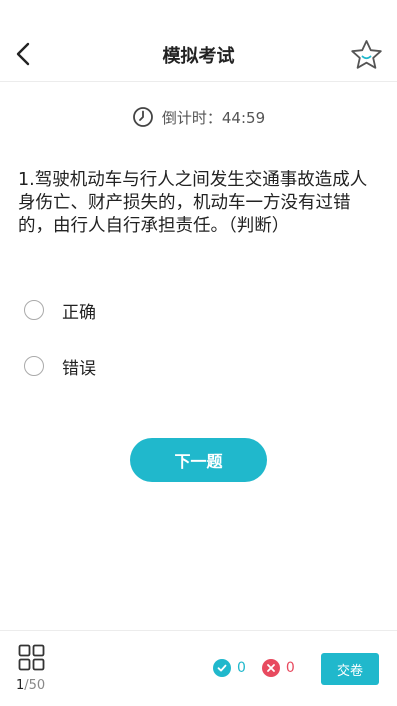 The image size is (397, 706). What do you see at coordinates (79, 368) in the screenshot?
I see `option-label: 错误` at bounding box center [79, 368].